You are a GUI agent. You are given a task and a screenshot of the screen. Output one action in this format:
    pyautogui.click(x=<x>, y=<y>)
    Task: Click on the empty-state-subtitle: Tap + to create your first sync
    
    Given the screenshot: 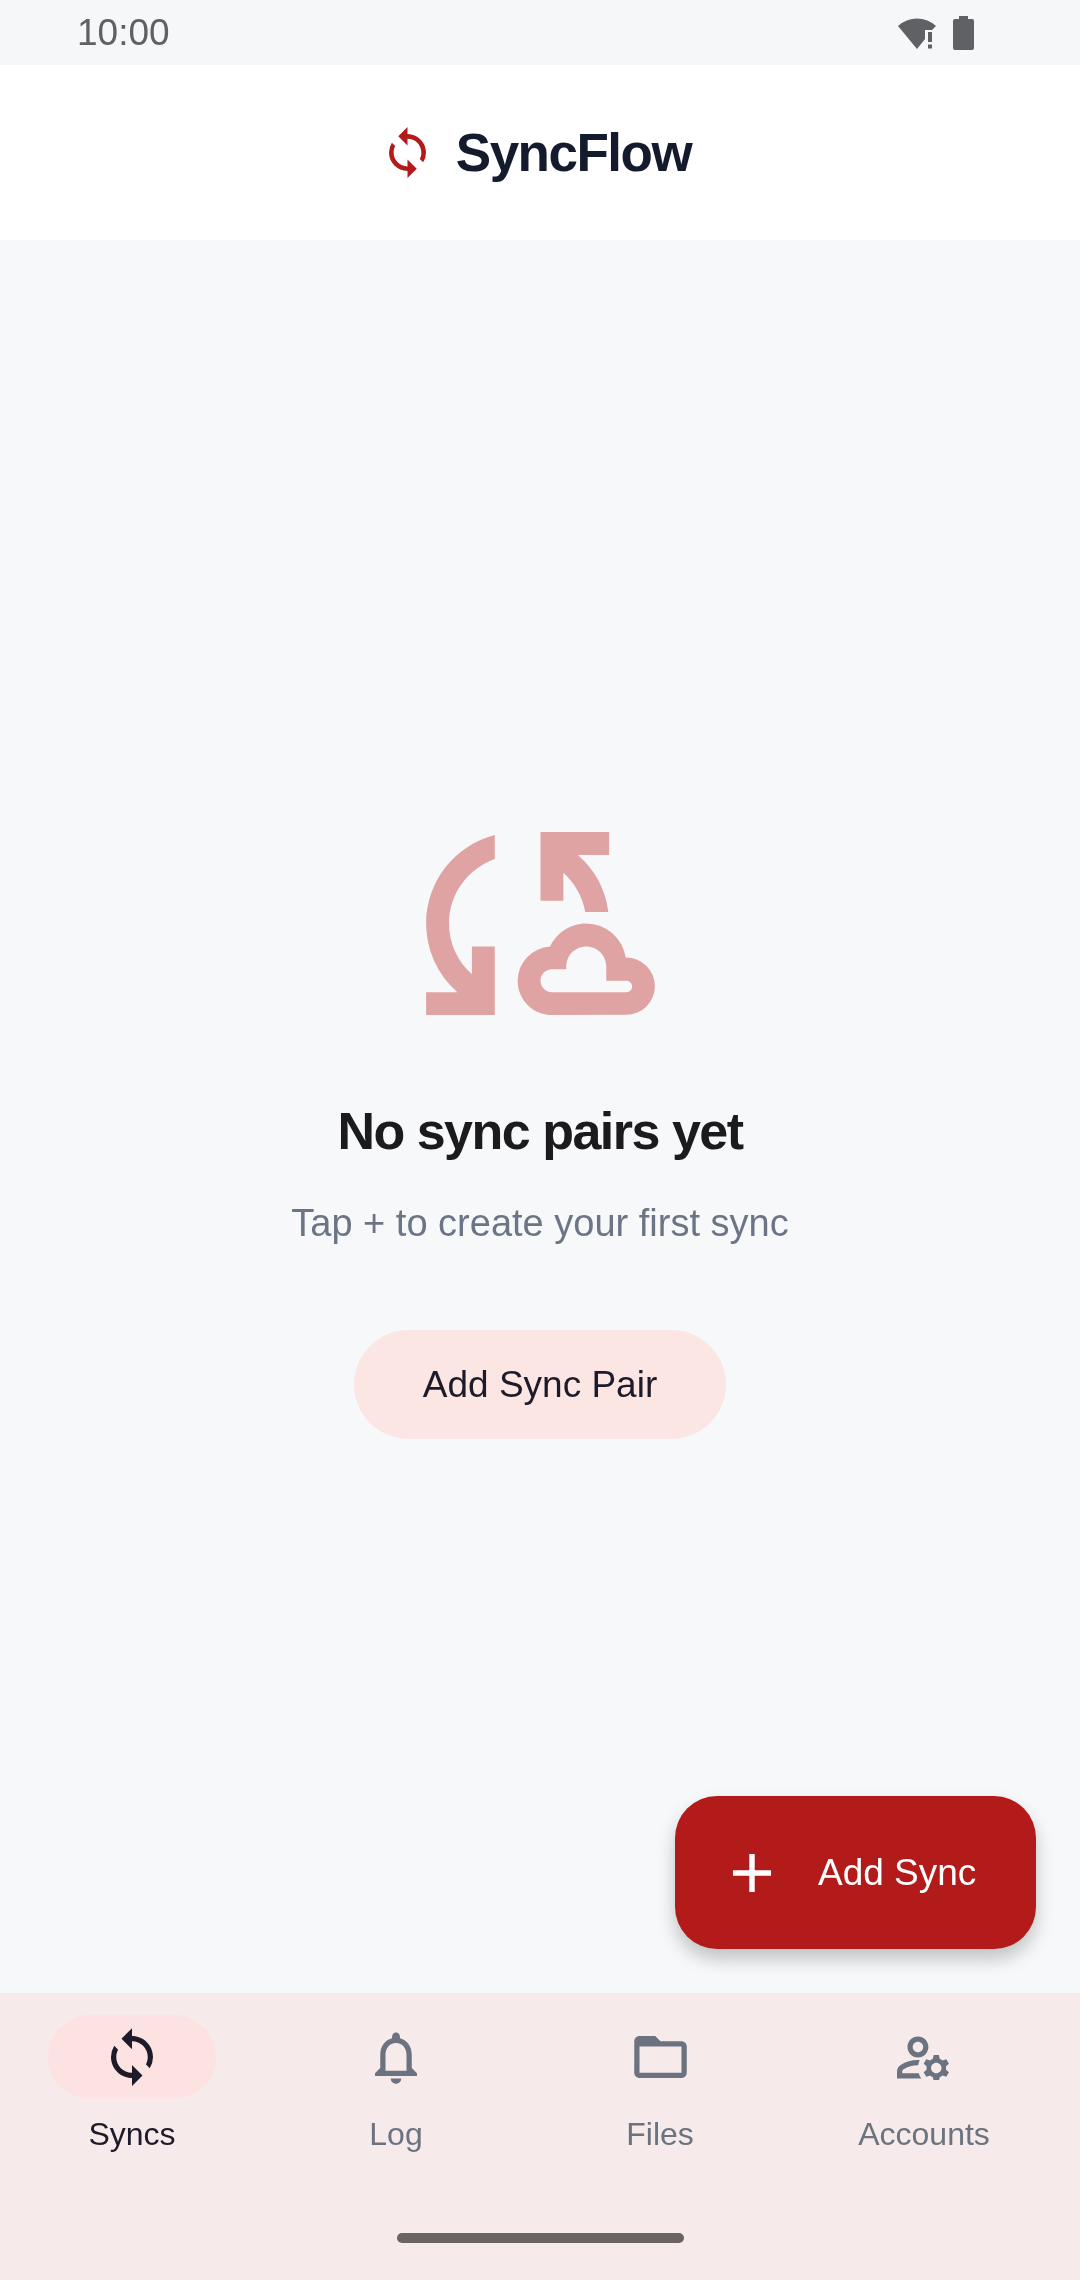 What is the action you would take?
    pyautogui.click(x=540, y=1223)
    